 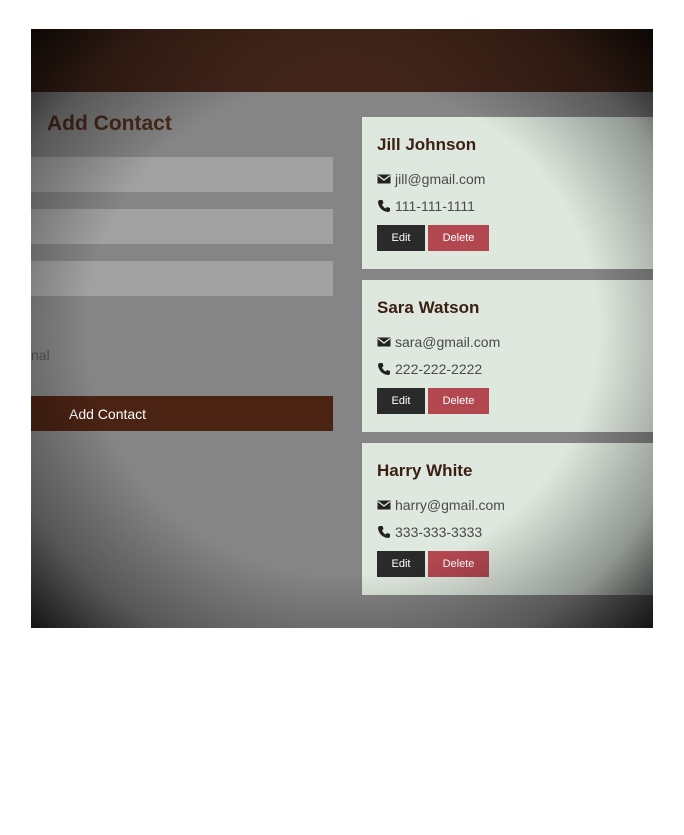 I want to click on contact-phone: 333-333-3333, so click(x=439, y=532).